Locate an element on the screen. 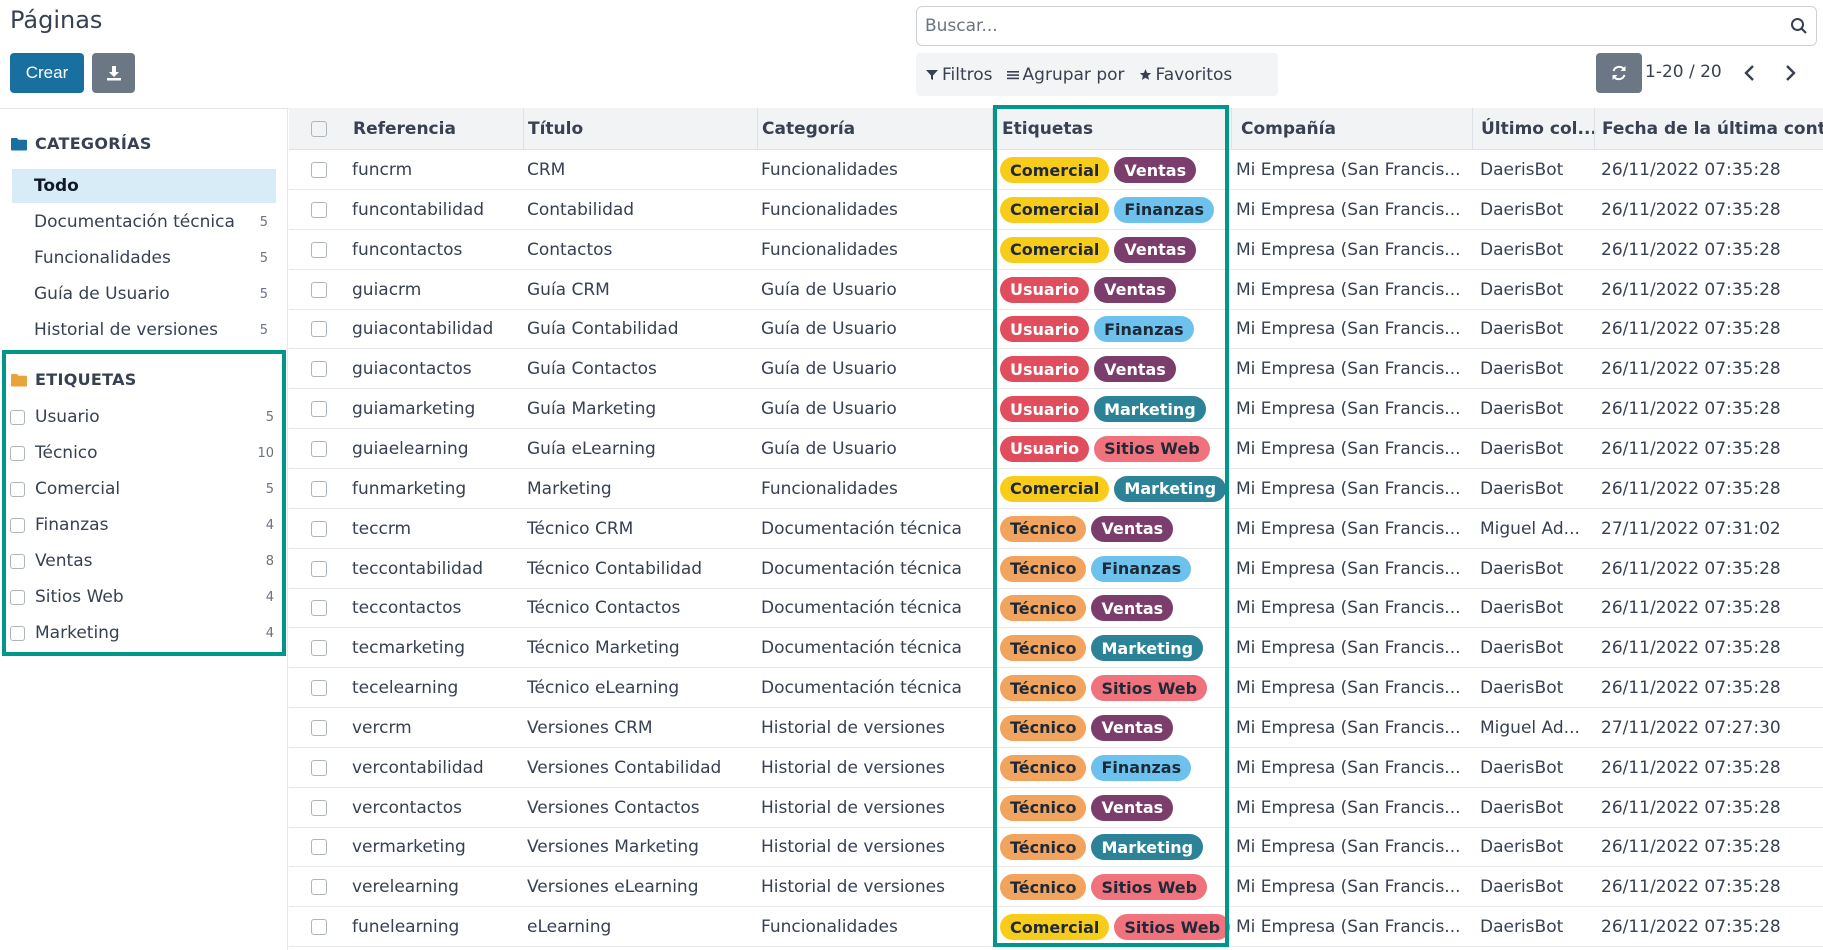 This screenshot has height=950, width=1823. search-icon is located at coordinates (1799, 26).